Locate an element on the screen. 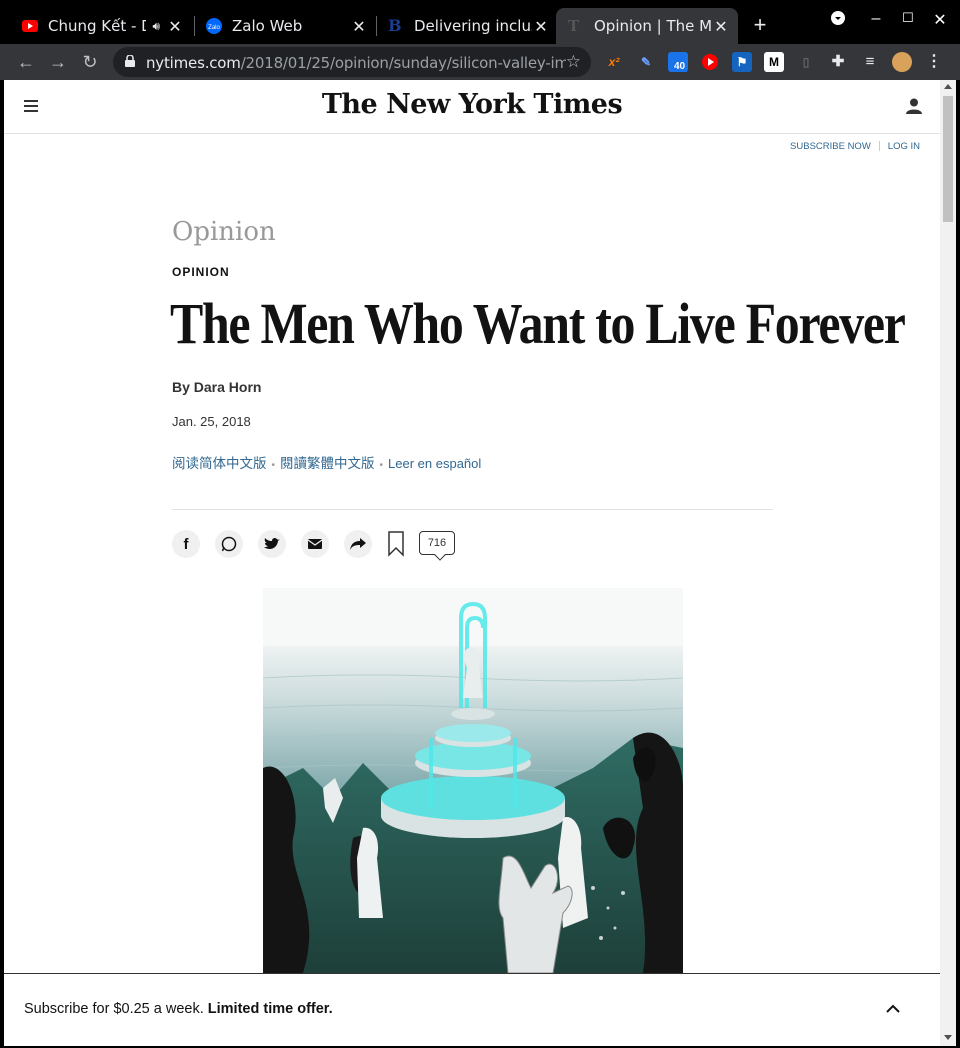 This screenshot has height=1048, width=960. minimize-button: – is located at coordinates (876, 19).